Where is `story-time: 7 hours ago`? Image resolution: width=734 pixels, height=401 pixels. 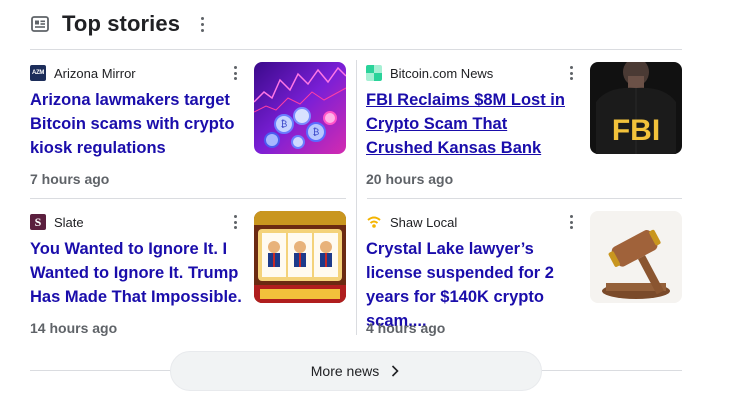
story-time: 7 hours ago is located at coordinates (70, 179).